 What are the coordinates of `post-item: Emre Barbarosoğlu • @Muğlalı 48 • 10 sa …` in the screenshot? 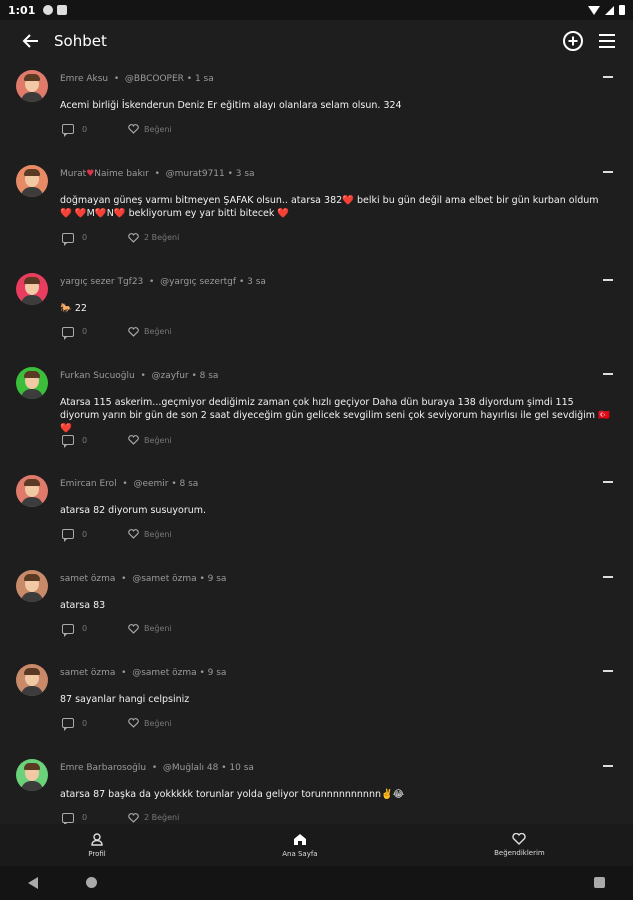 It's located at (316, 787).